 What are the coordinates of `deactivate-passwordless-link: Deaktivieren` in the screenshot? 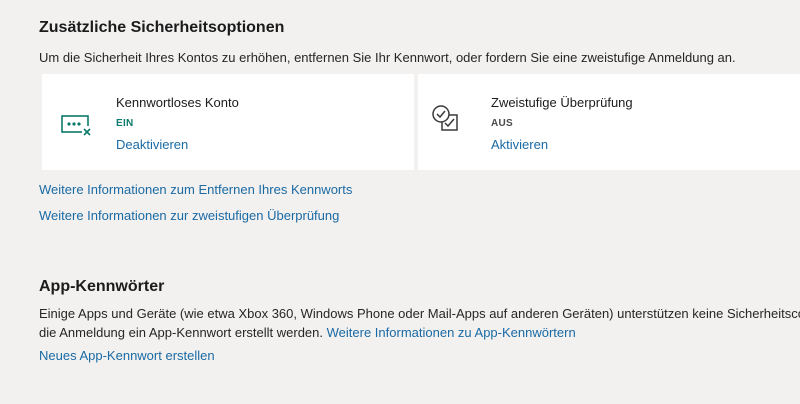 It's located at (152, 144).